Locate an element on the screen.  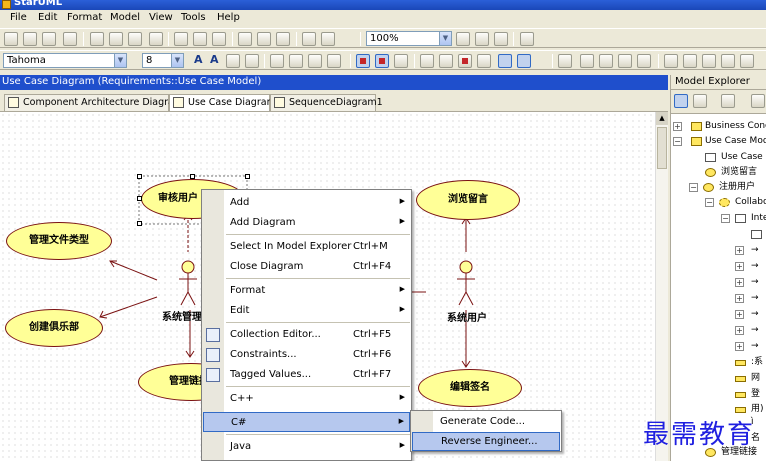
zoom-select: 100% ▼ is located at coordinates (409, 38).